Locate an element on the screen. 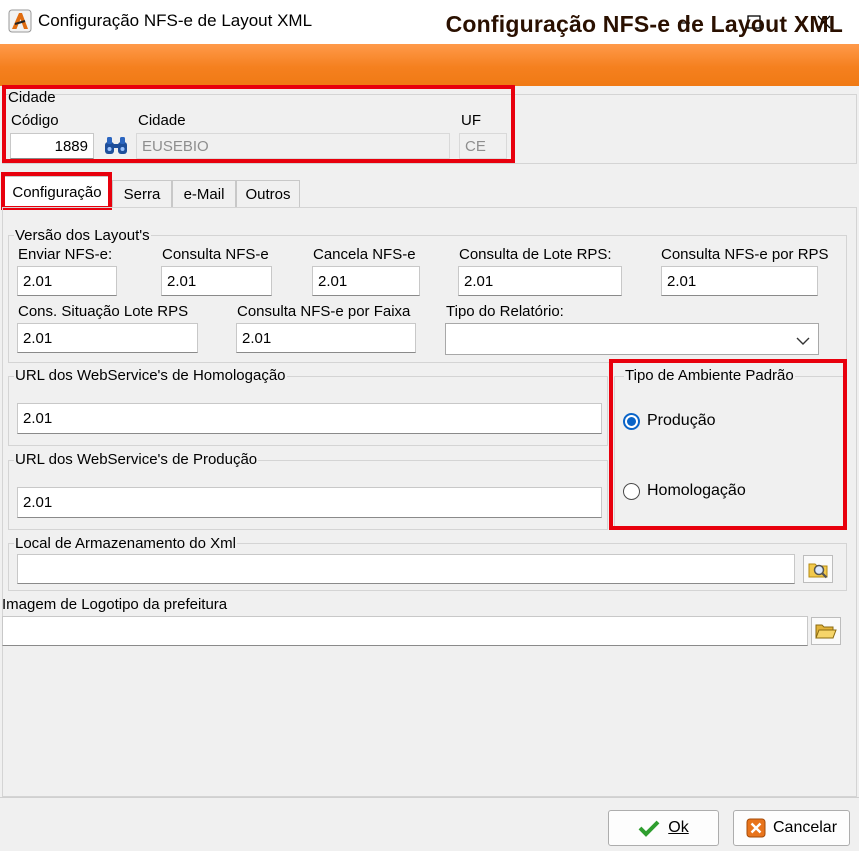  folder-search-icon is located at coordinates (818, 571).